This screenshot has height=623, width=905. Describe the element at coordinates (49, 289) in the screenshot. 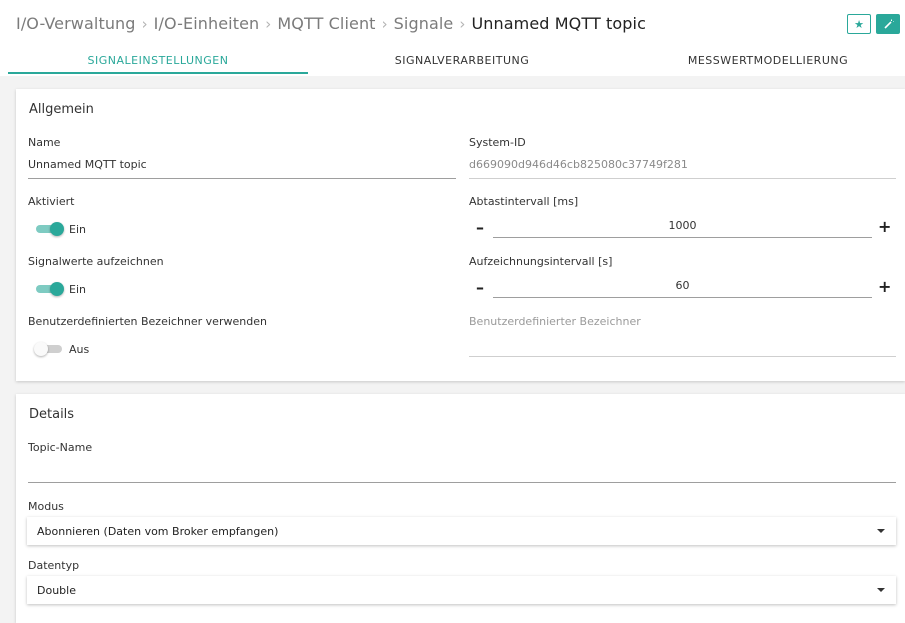

I see `record-values-toggle` at that location.